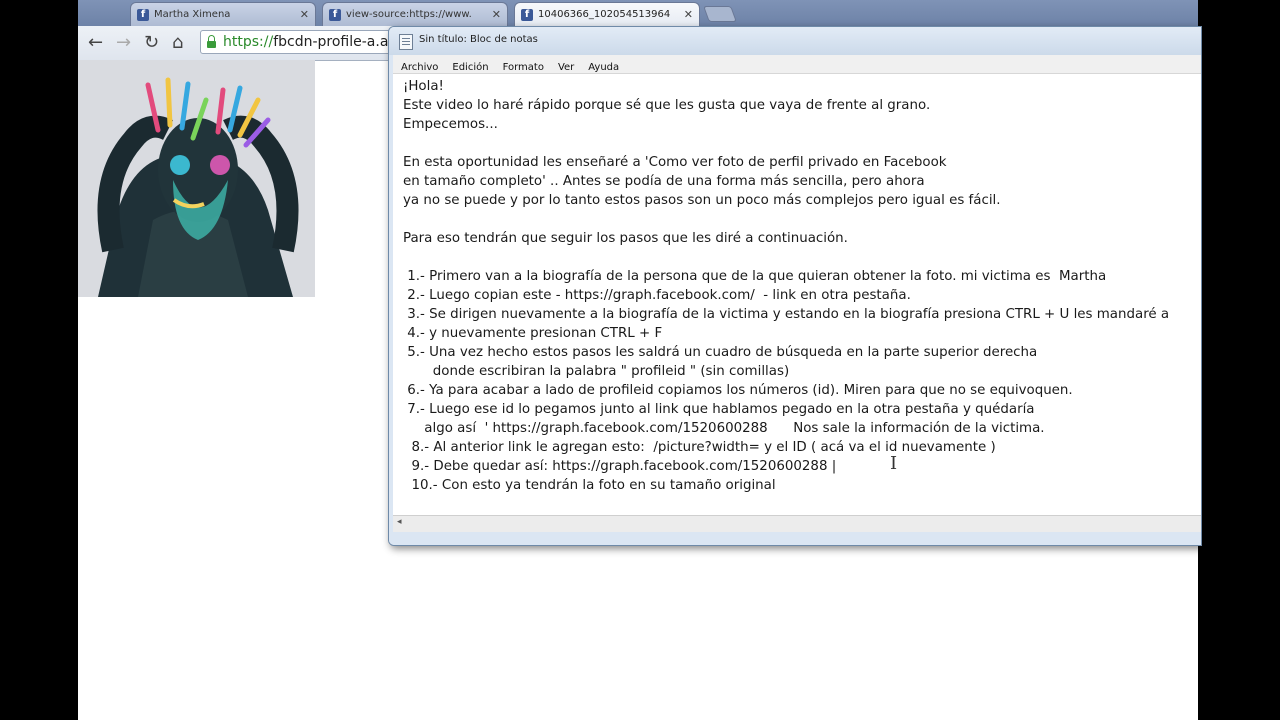 This screenshot has height=720, width=1280. What do you see at coordinates (151, 42) in the screenshot?
I see `reload-icon: ↻` at bounding box center [151, 42].